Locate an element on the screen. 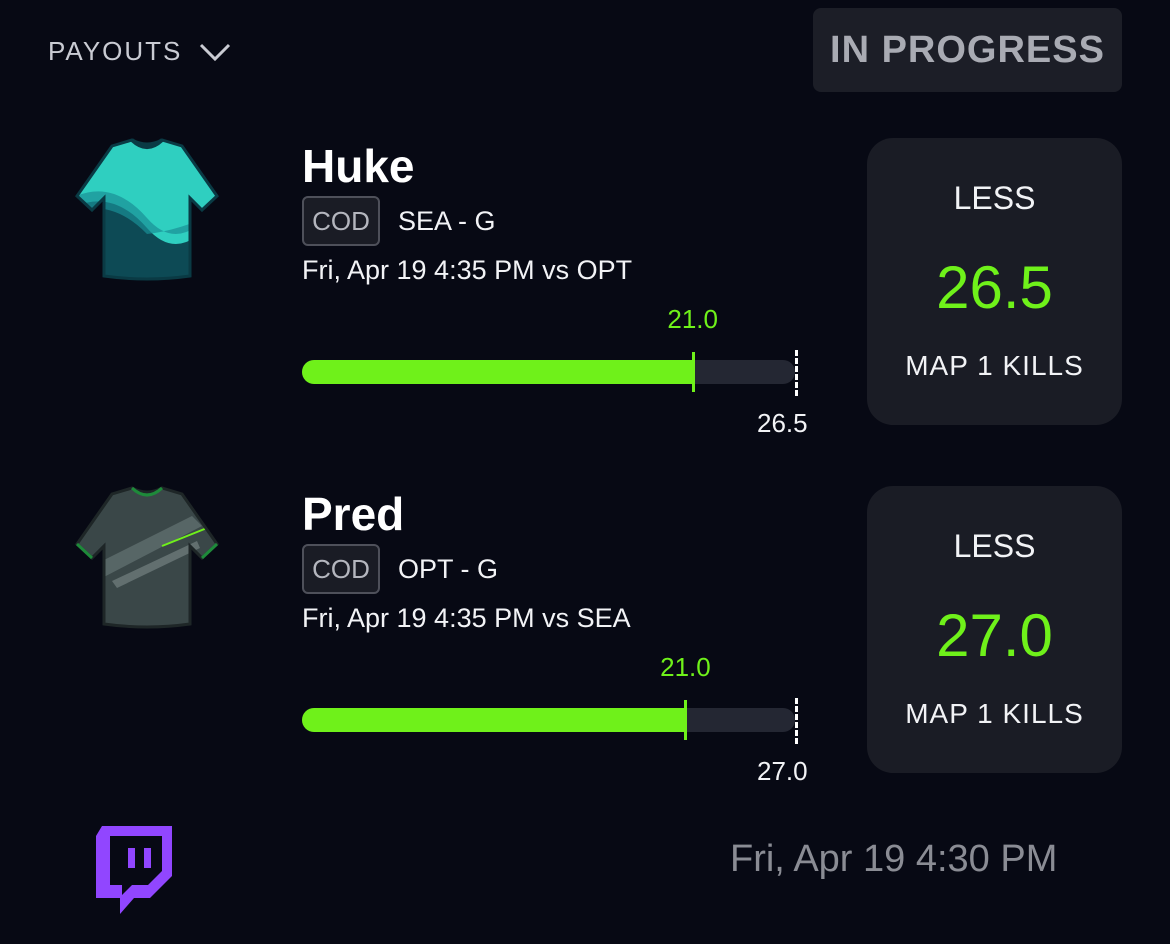  chevron-down-icon is located at coordinates (215, 52).